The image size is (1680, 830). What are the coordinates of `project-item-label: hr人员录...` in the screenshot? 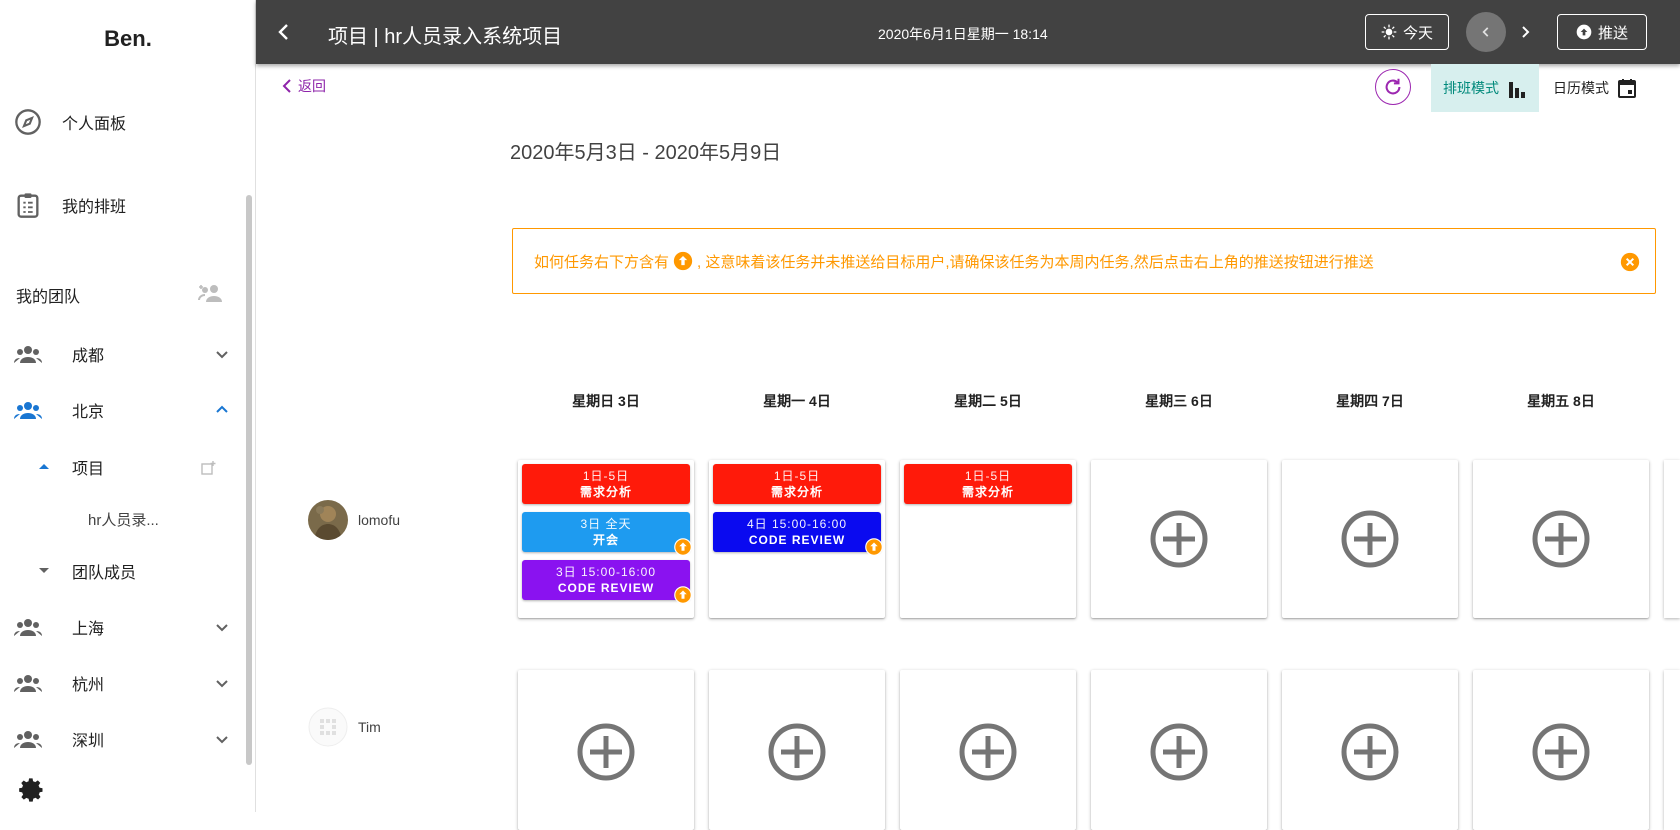 It's located at (123, 520).